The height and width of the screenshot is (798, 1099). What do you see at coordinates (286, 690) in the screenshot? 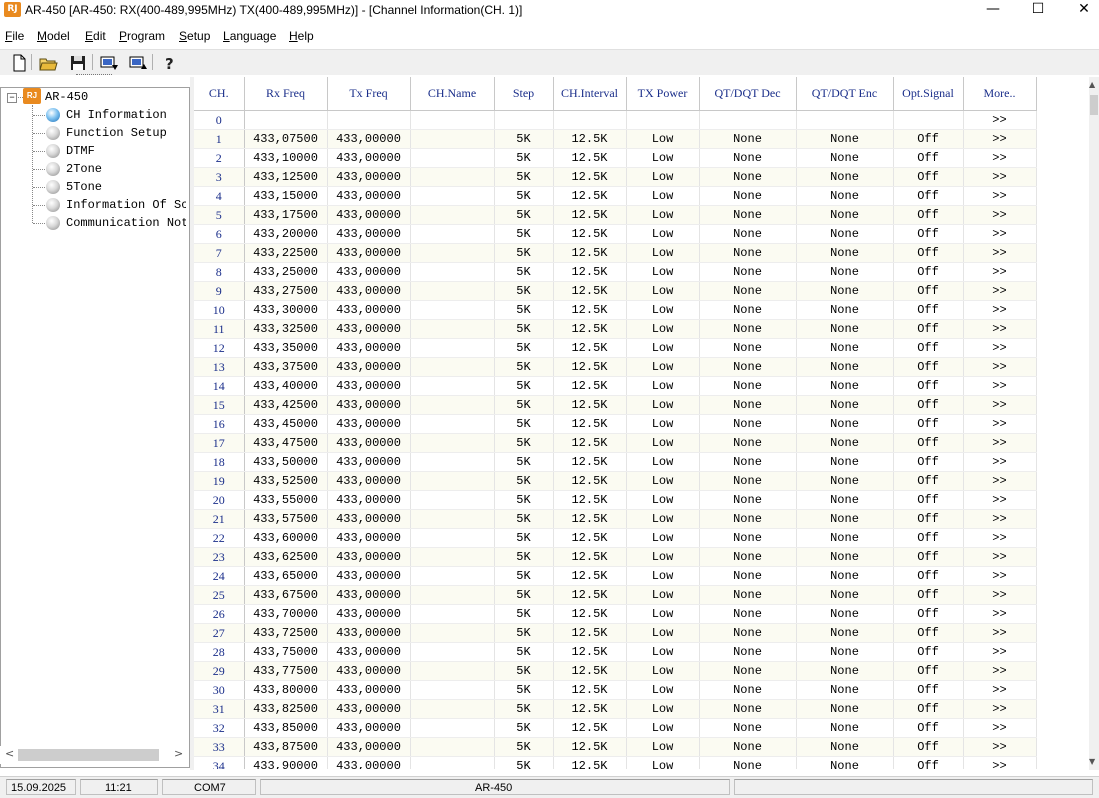
I see `cell-rx-freq: 433,80000` at bounding box center [286, 690].